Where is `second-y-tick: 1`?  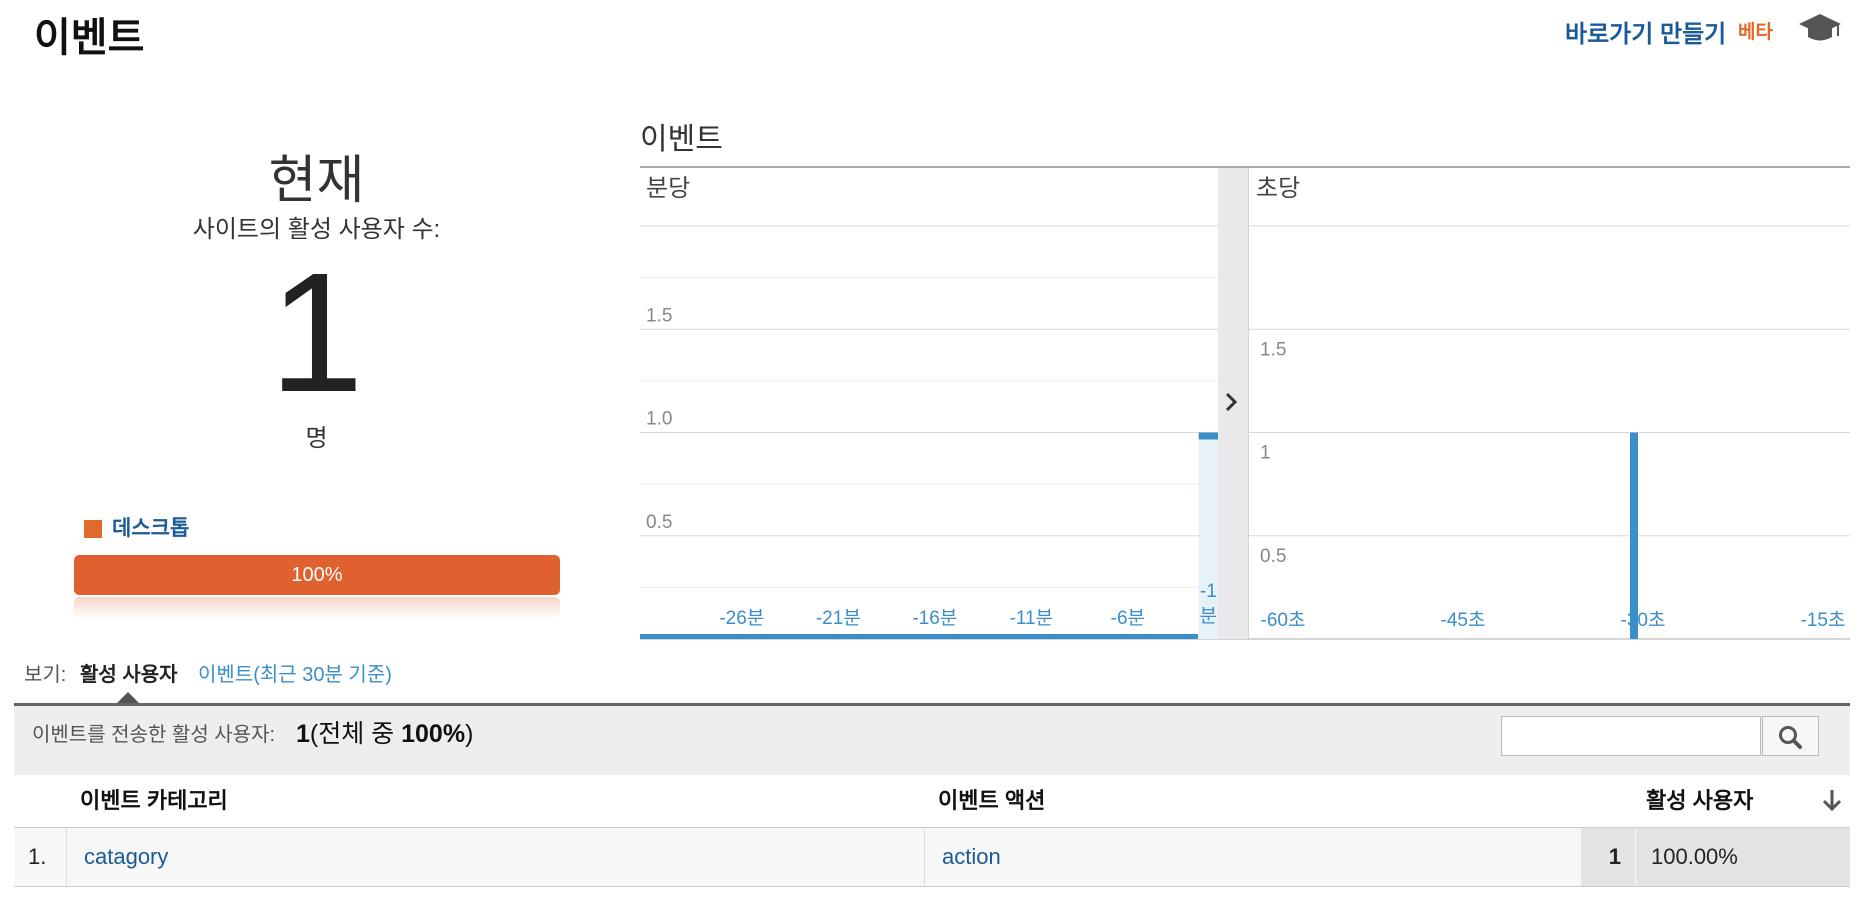
second-y-tick: 1 is located at coordinates (1265, 453).